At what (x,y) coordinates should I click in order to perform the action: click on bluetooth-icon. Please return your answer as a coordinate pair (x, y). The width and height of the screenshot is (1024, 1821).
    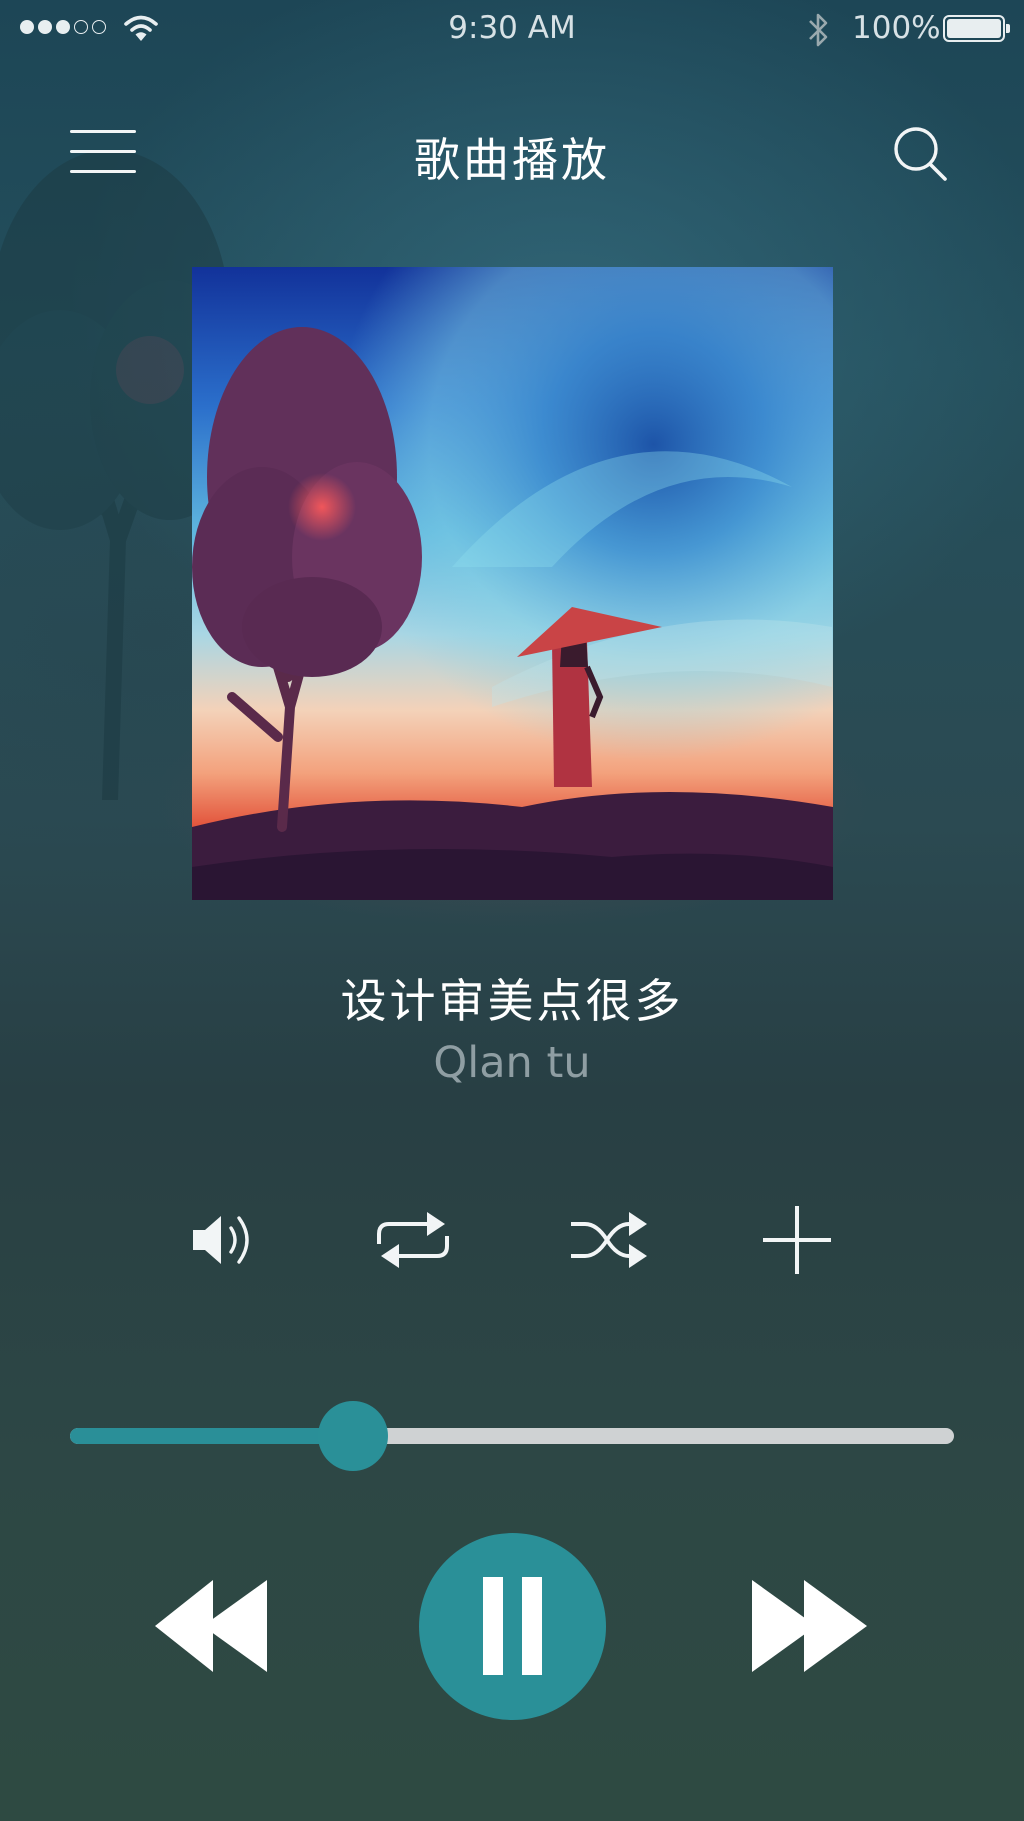
    Looking at the image, I should click on (818, 30).